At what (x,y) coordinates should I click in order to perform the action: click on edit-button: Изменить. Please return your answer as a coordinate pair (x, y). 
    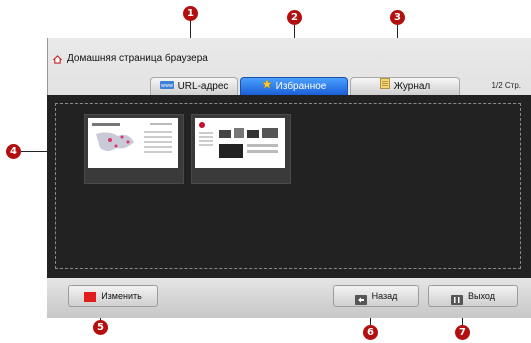
    Looking at the image, I should click on (113, 296).